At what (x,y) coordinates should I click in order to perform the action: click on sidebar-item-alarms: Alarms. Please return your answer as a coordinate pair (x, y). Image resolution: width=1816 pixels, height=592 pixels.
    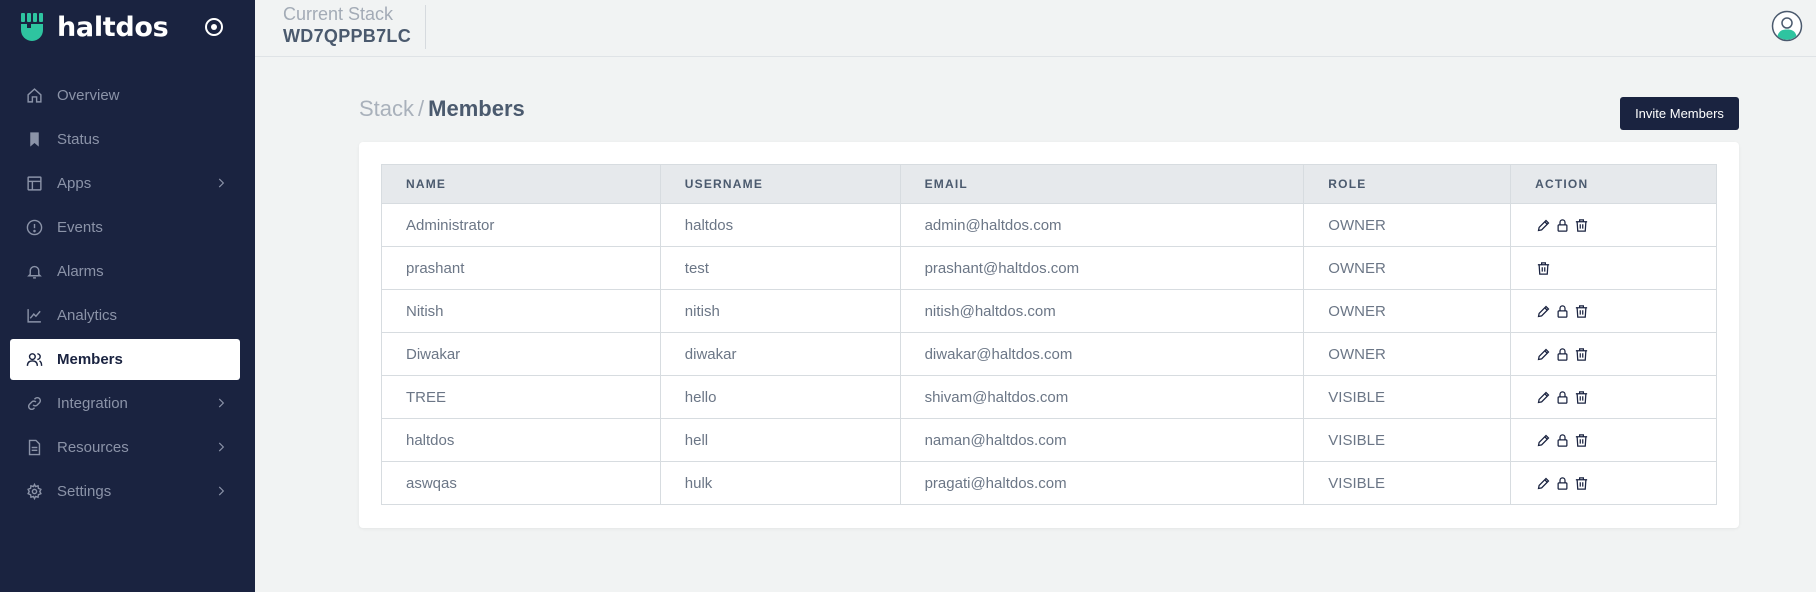
    Looking at the image, I should click on (125, 271).